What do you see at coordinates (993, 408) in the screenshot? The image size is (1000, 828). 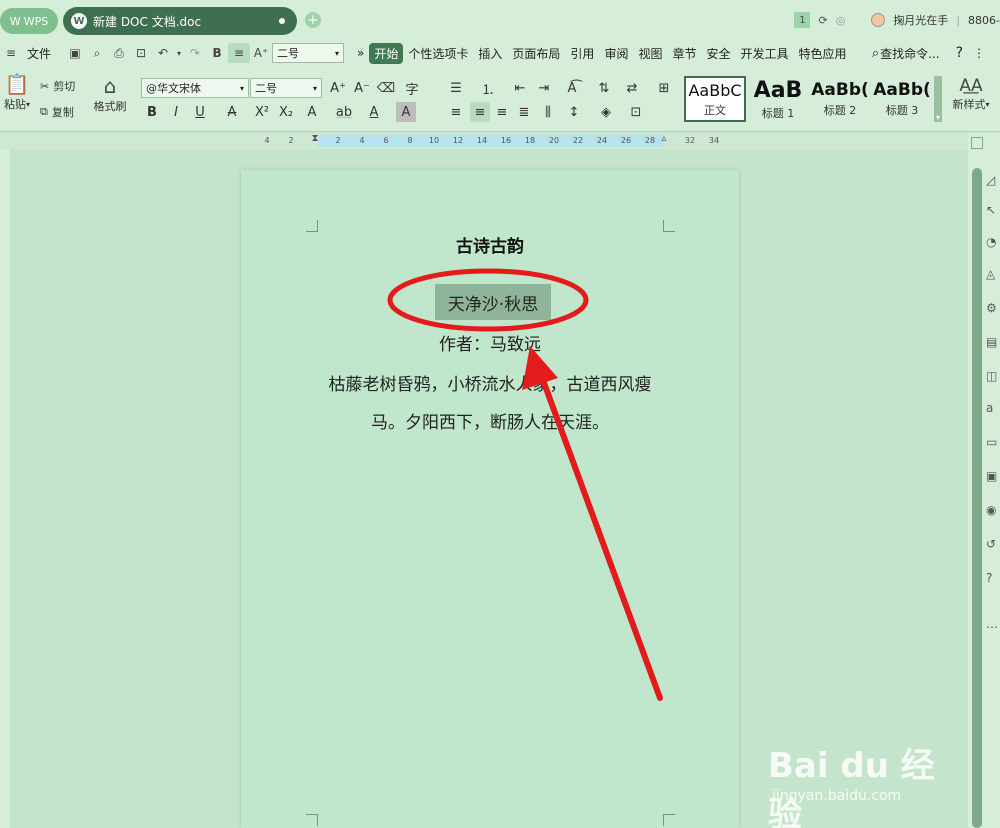 I see `panel-text-icon: a` at bounding box center [993, 408].